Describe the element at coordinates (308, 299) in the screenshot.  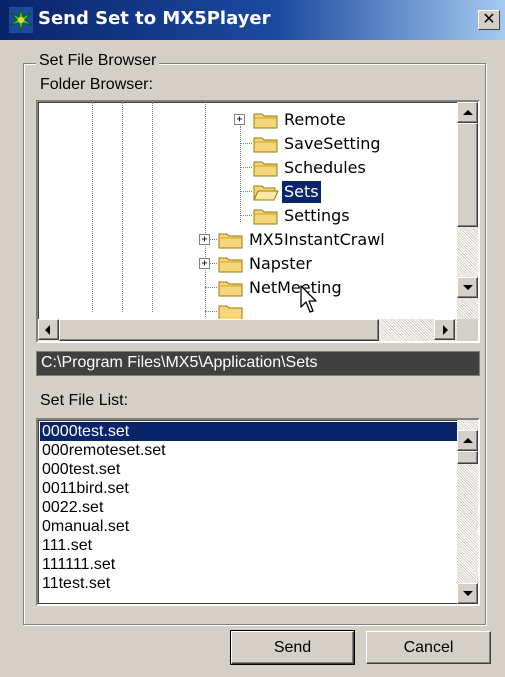
I see `mouse-cursor-icon` at that location.